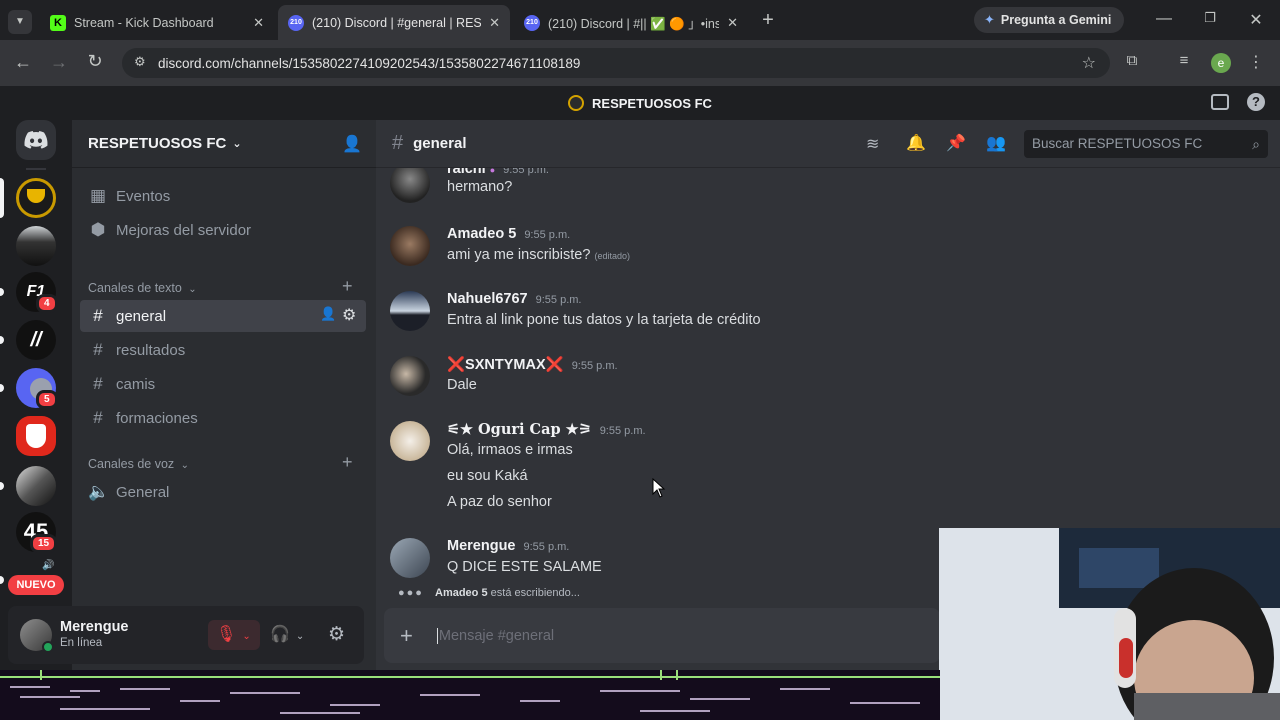 This screenshot has width=1280, height=720. I want to click on back-icon: ←, so click(23, 62).